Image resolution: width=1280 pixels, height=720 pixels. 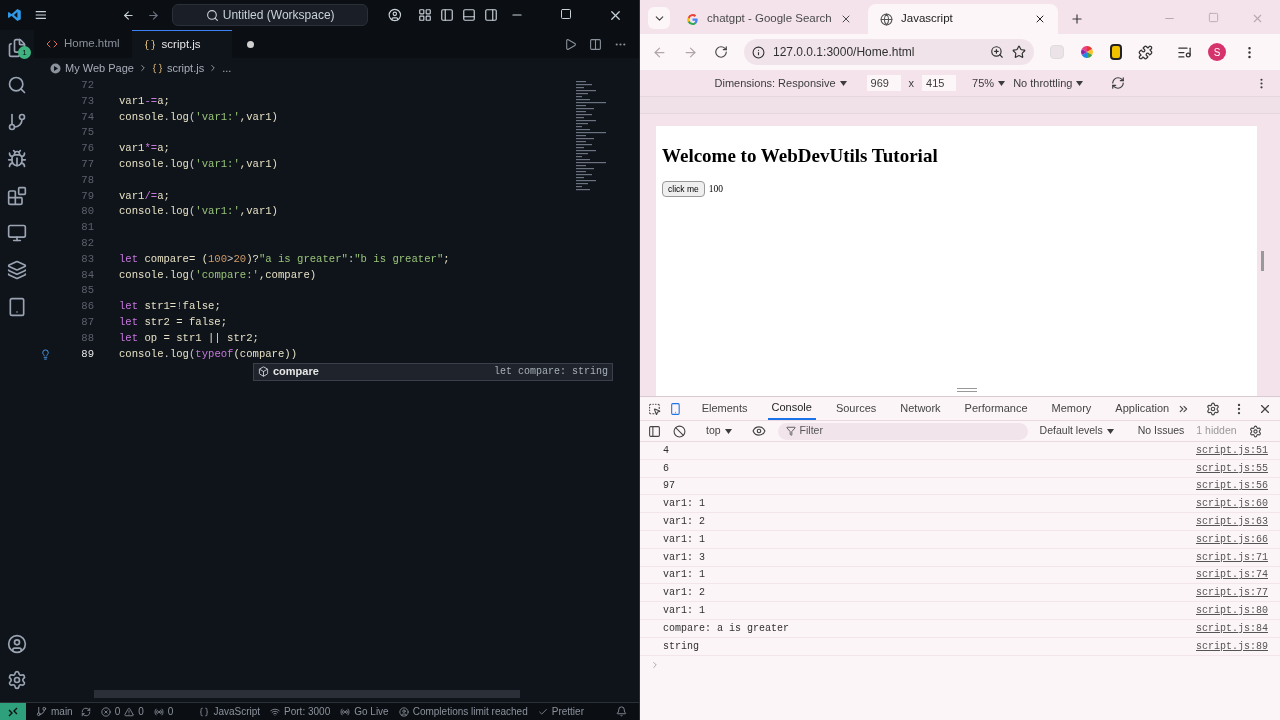 I want to click on ports-status: 0, so click(x=163, y=711).